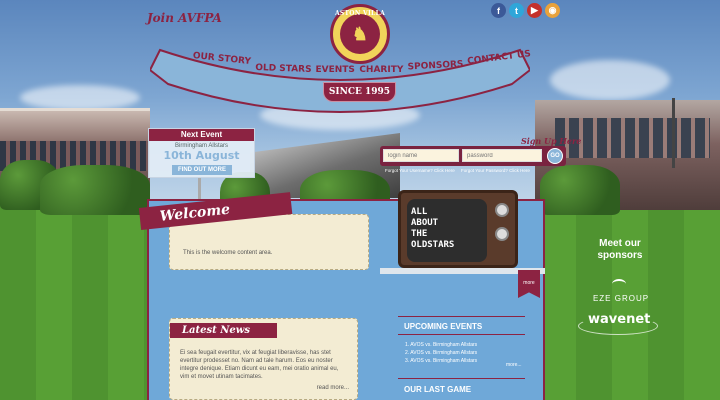 The width and height of the screenshot is (720, 400). Describe the element at coordinates (502, 155) in the screenshot. I see `password-input` at that location.